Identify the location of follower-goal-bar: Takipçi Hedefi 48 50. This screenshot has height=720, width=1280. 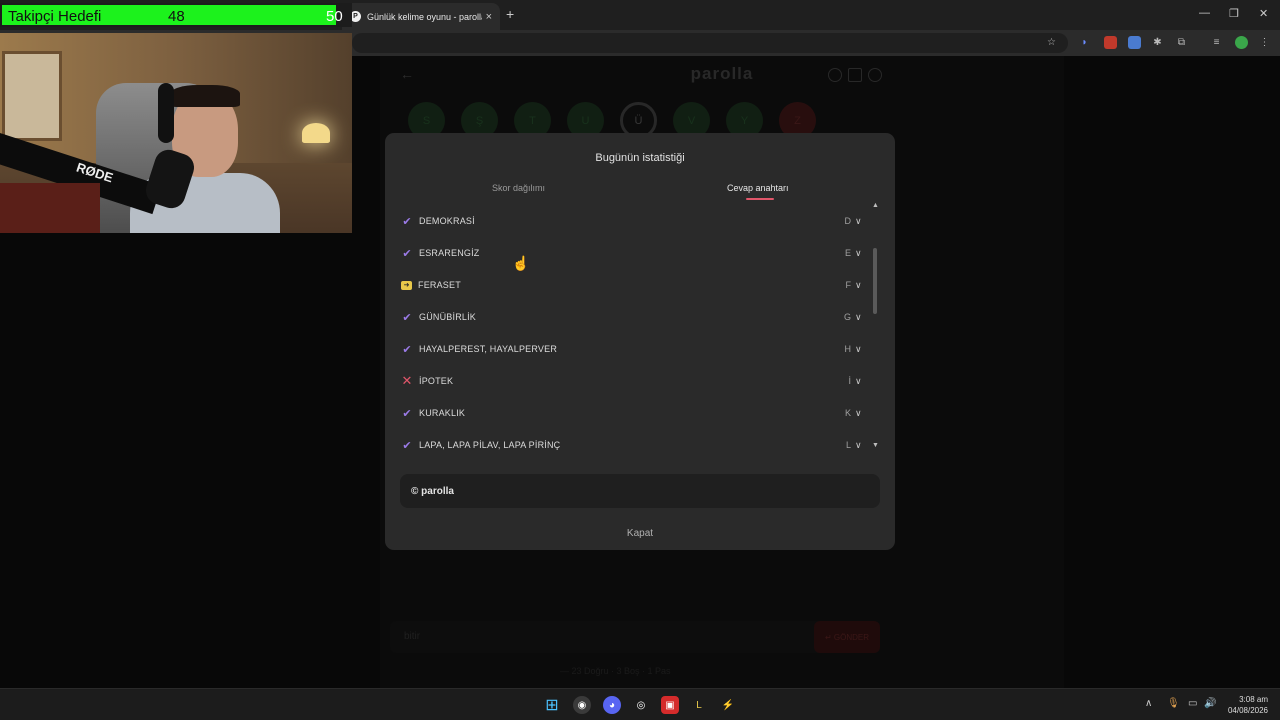
(176, 15).